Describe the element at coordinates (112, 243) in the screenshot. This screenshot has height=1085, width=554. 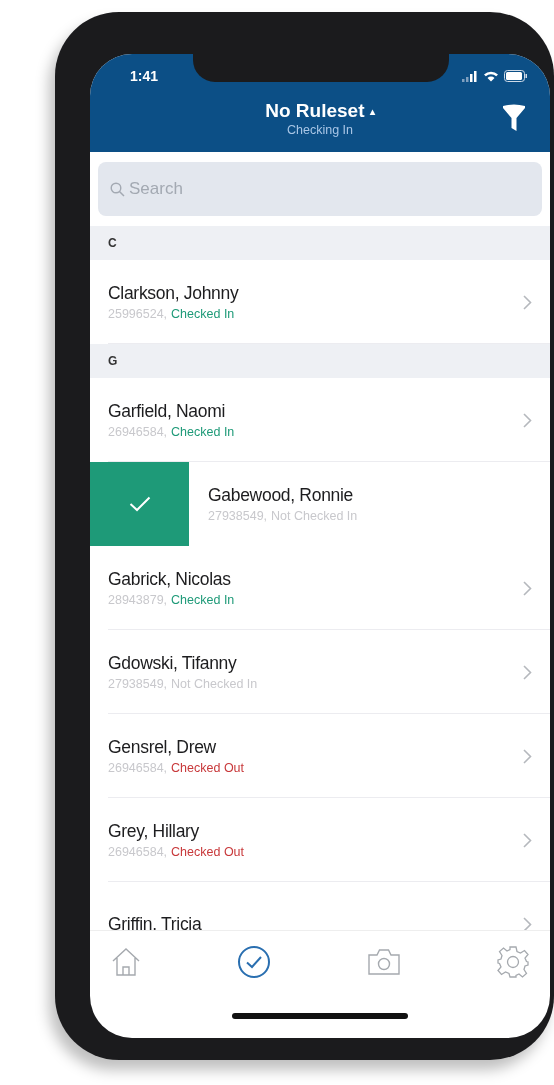
I see `section-letter: C` at that location.